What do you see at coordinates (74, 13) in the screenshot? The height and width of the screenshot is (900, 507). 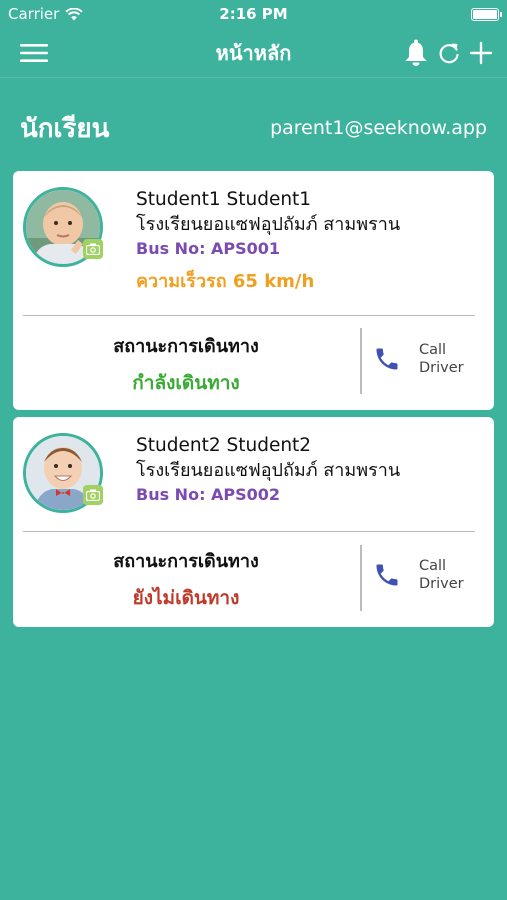 I see `wifi-icon` at bounding box center [74, 13].